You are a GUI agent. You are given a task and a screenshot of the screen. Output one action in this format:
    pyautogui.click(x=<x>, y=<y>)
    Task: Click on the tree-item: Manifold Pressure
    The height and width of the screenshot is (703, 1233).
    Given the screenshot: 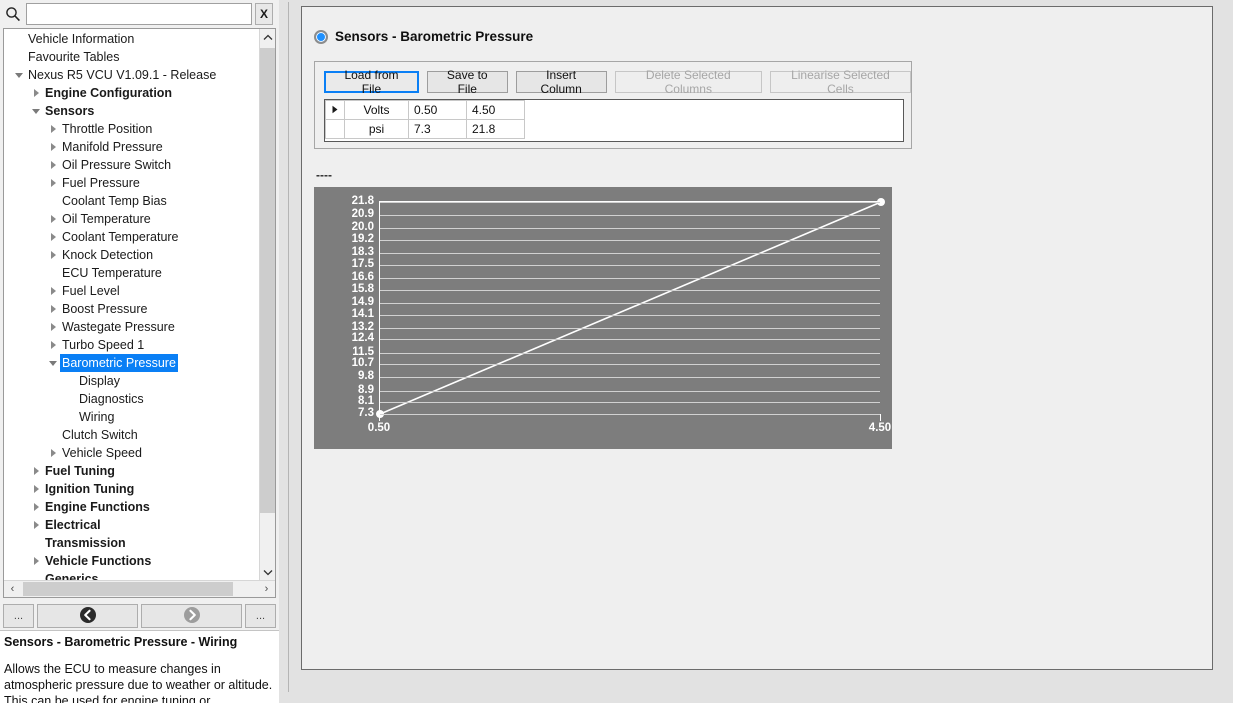 What is the action you would take?
    pyautogui.click(x=132, y=147)
    